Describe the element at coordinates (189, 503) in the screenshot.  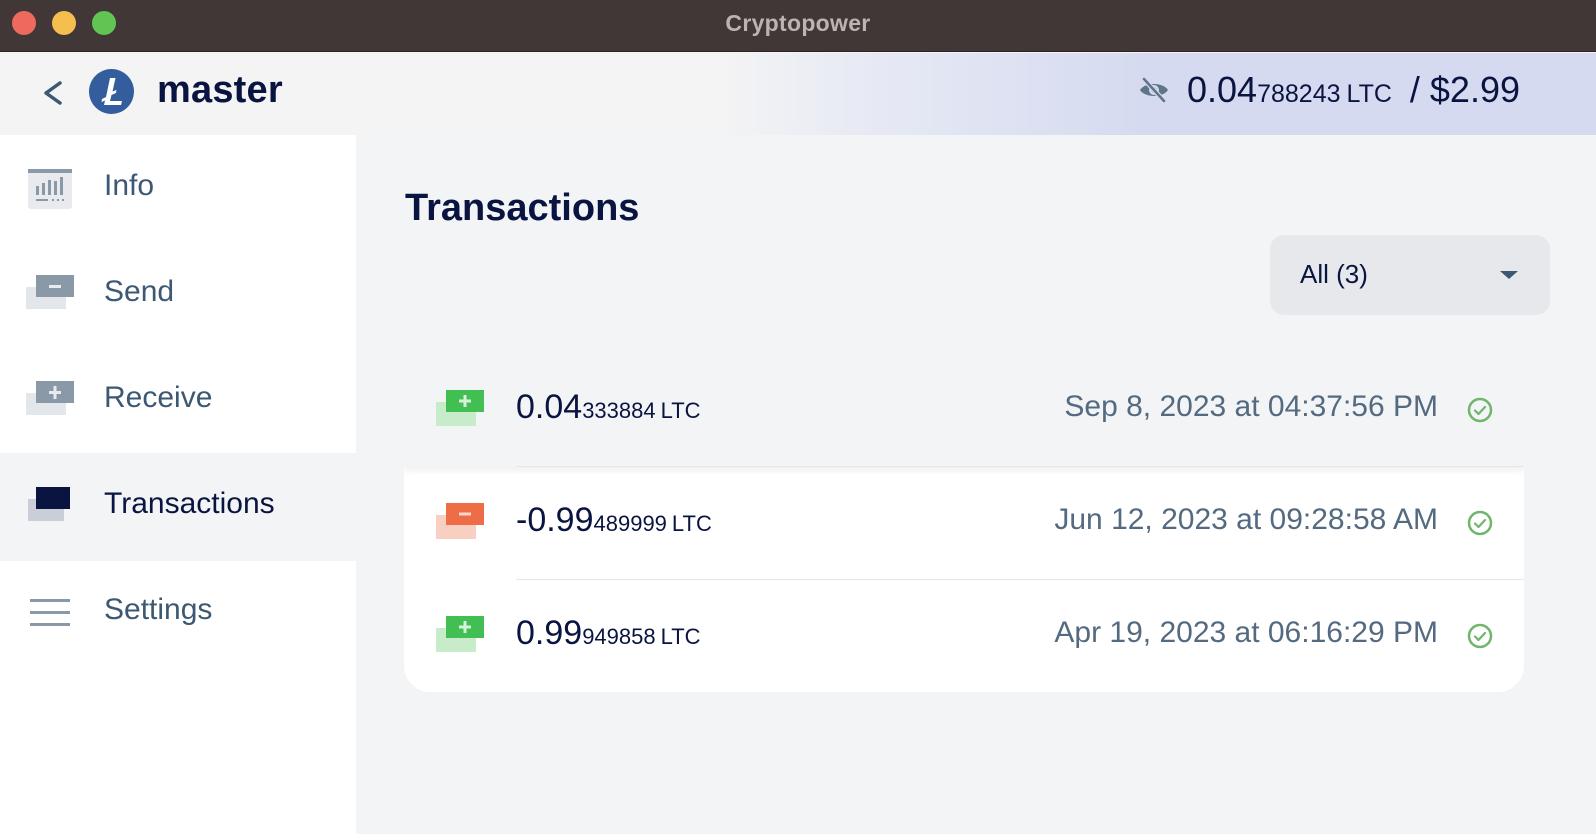
I see `sidebar-item-label: Transactions` at that location.